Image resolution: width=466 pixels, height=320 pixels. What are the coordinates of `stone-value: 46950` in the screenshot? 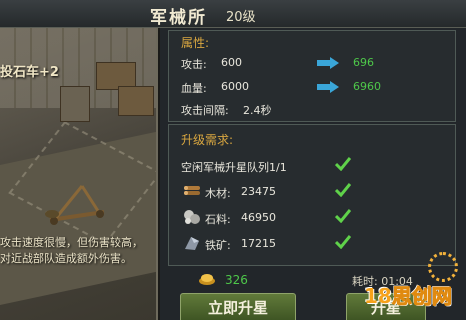 It's located at (258, 217).